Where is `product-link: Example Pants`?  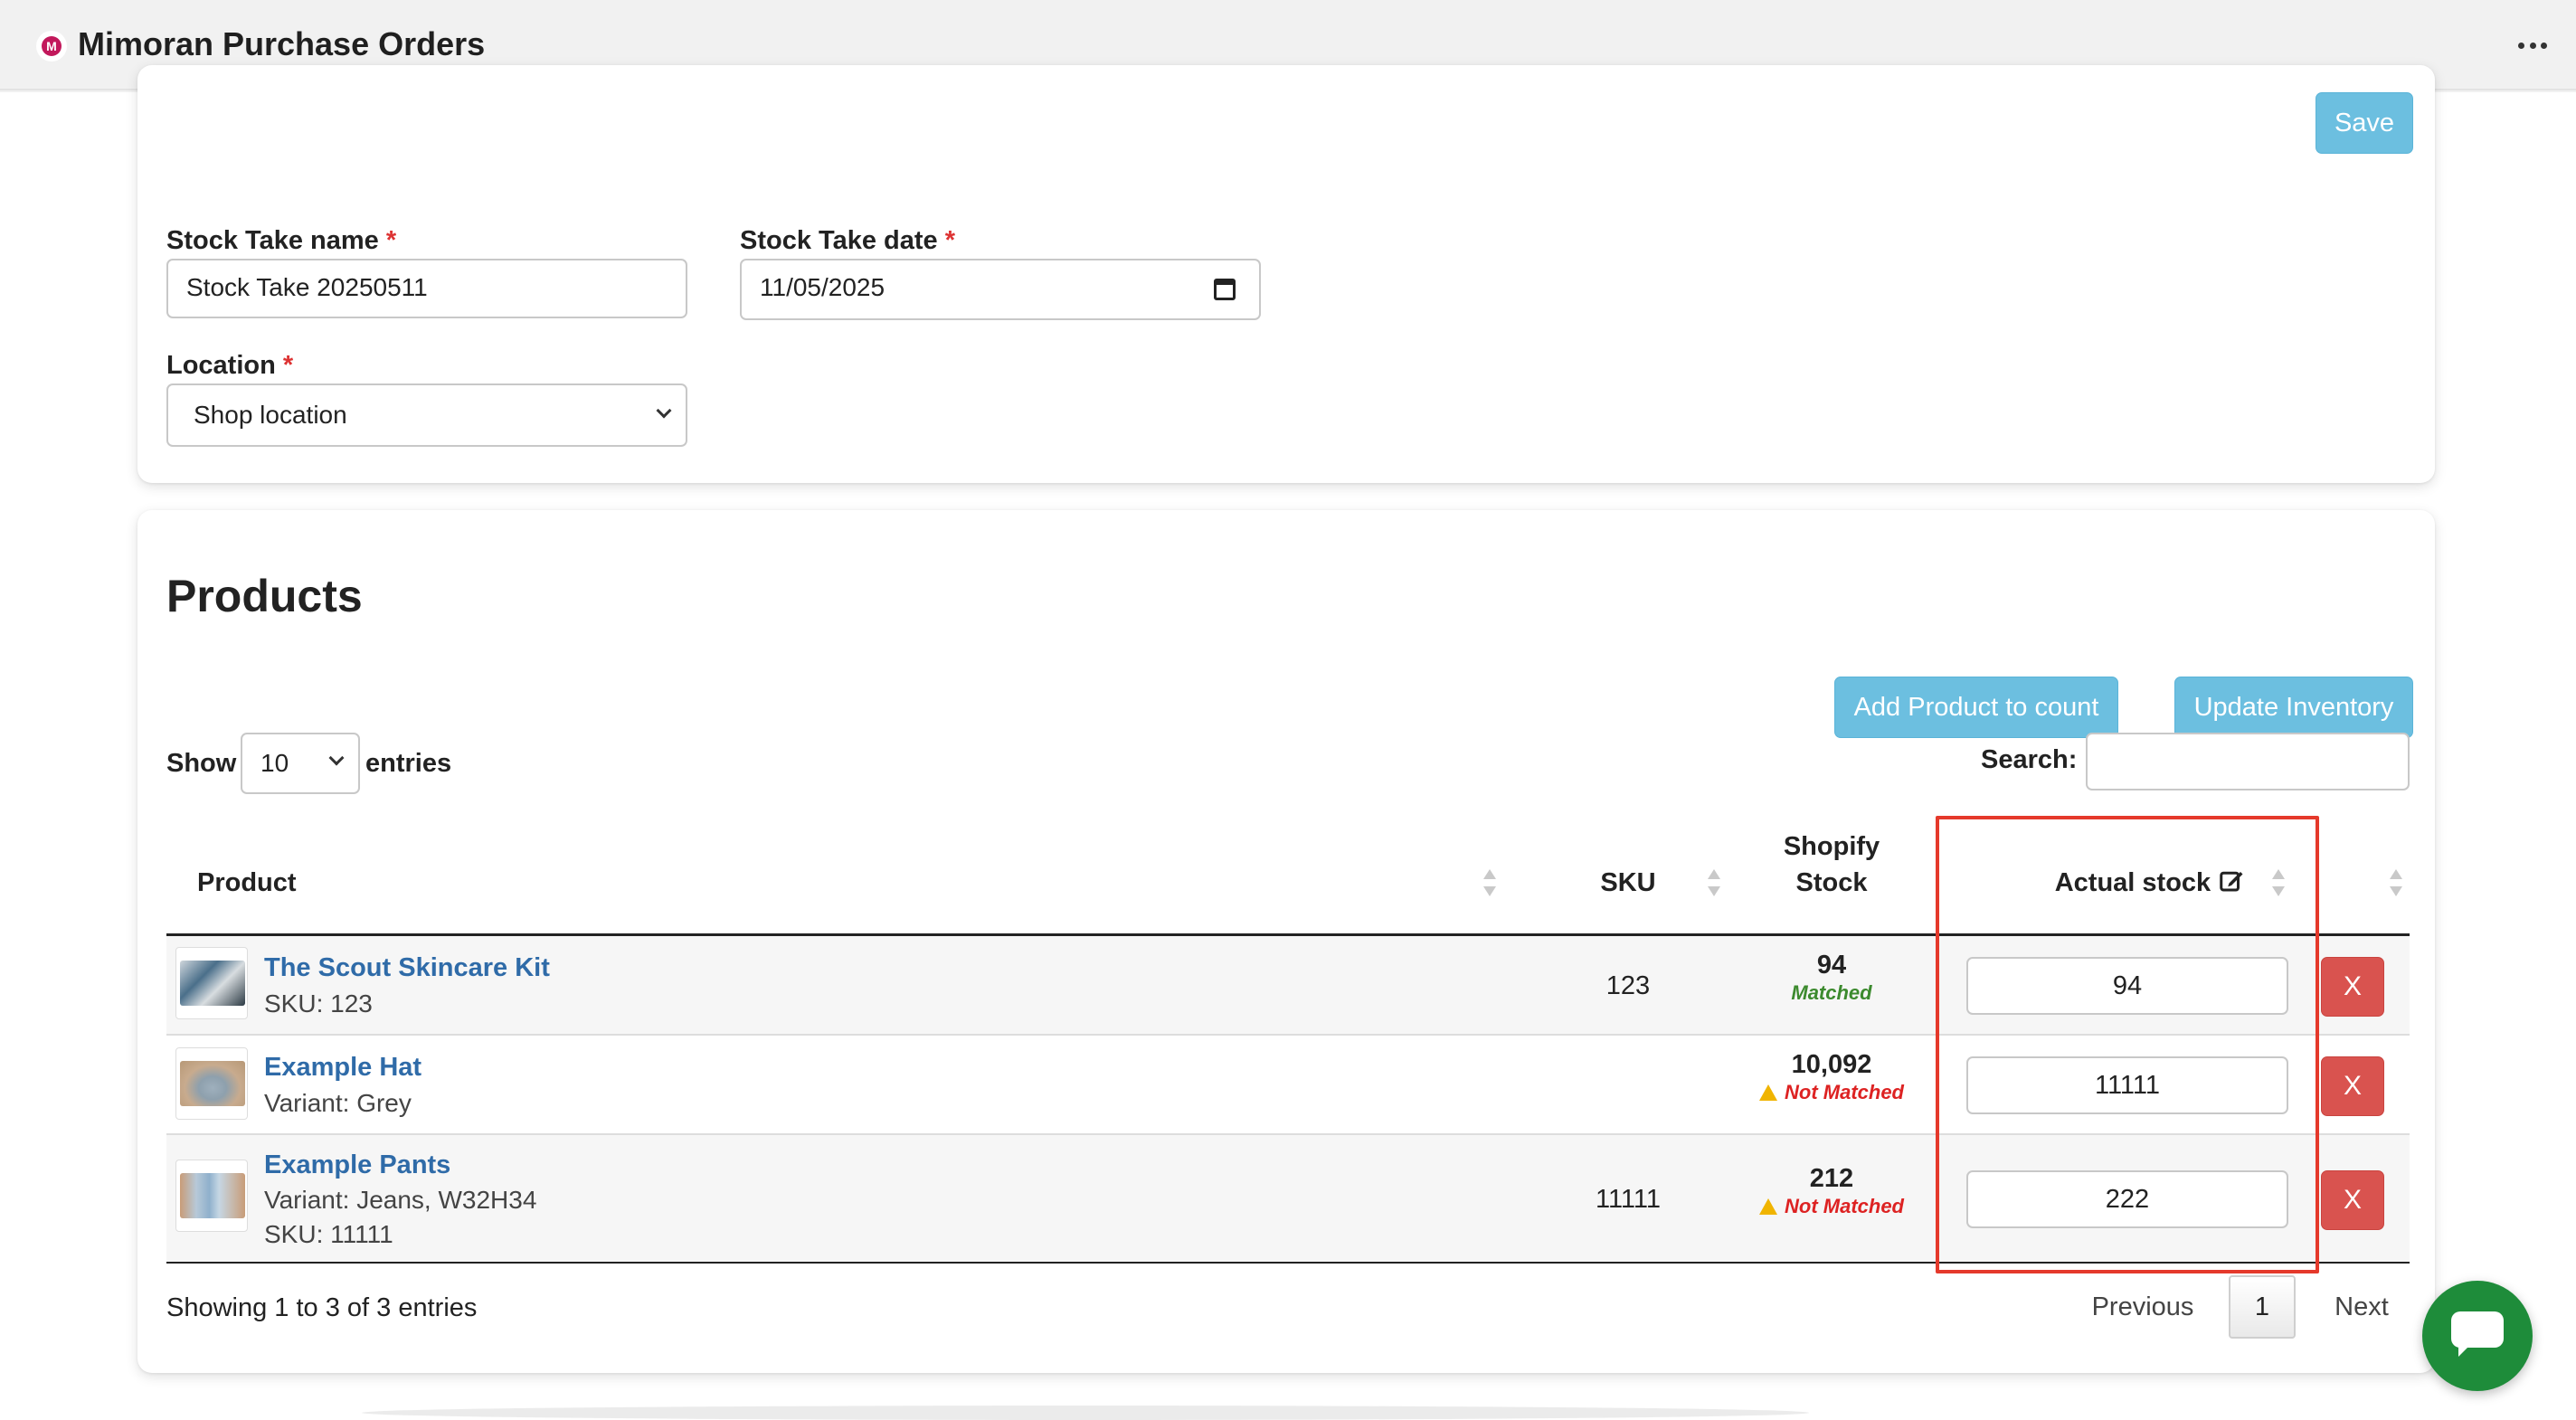
product-link: Example Pants is located at coordinates (357, 1165).